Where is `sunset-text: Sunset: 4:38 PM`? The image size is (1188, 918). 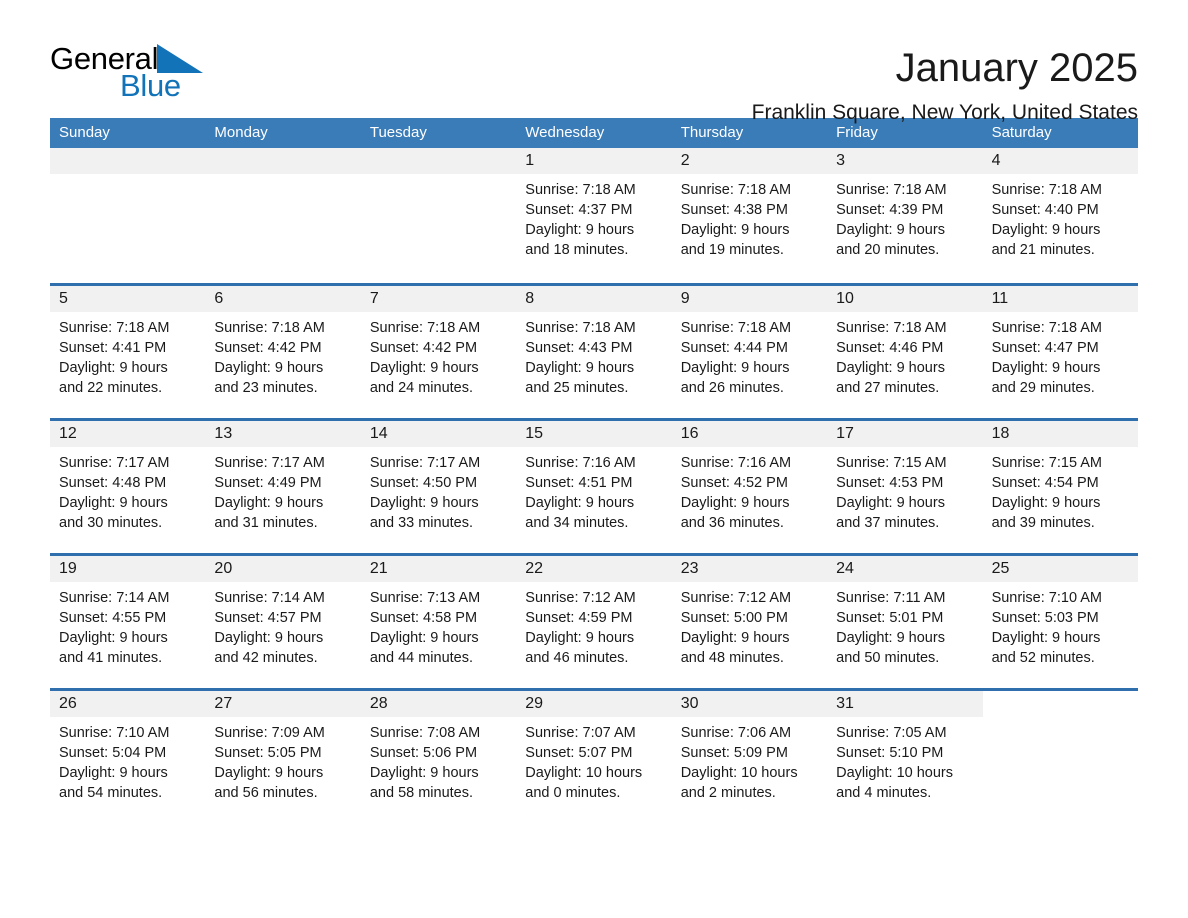
sunset-text: Sunset: 4:38 PM is located at coordinates (734, 210).